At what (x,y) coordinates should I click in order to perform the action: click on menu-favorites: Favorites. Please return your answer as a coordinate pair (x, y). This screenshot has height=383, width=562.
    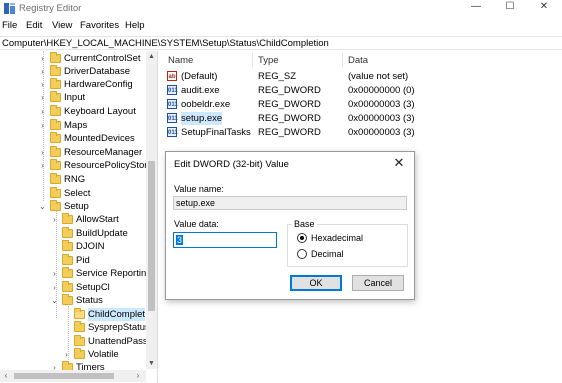
    Looking at the image, I should click on (99, 25).